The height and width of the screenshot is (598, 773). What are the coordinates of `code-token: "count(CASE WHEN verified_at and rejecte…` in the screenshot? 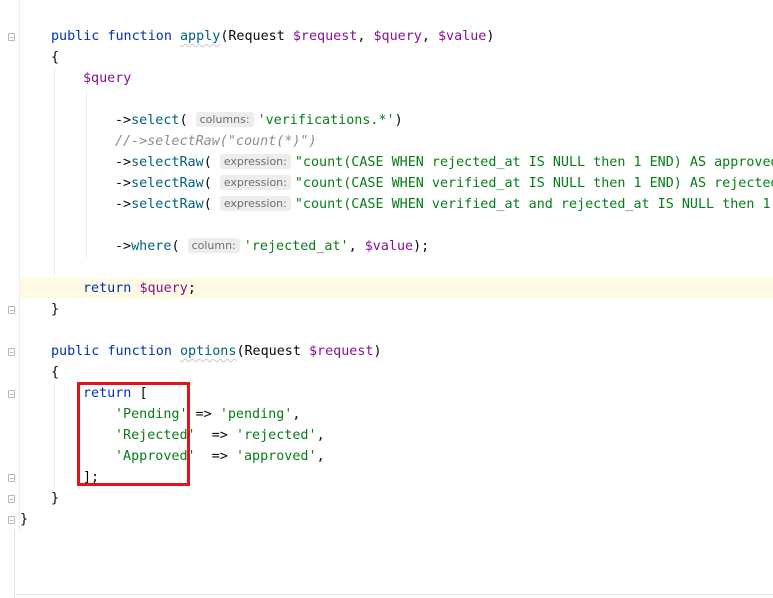 It's located at (533, 204).